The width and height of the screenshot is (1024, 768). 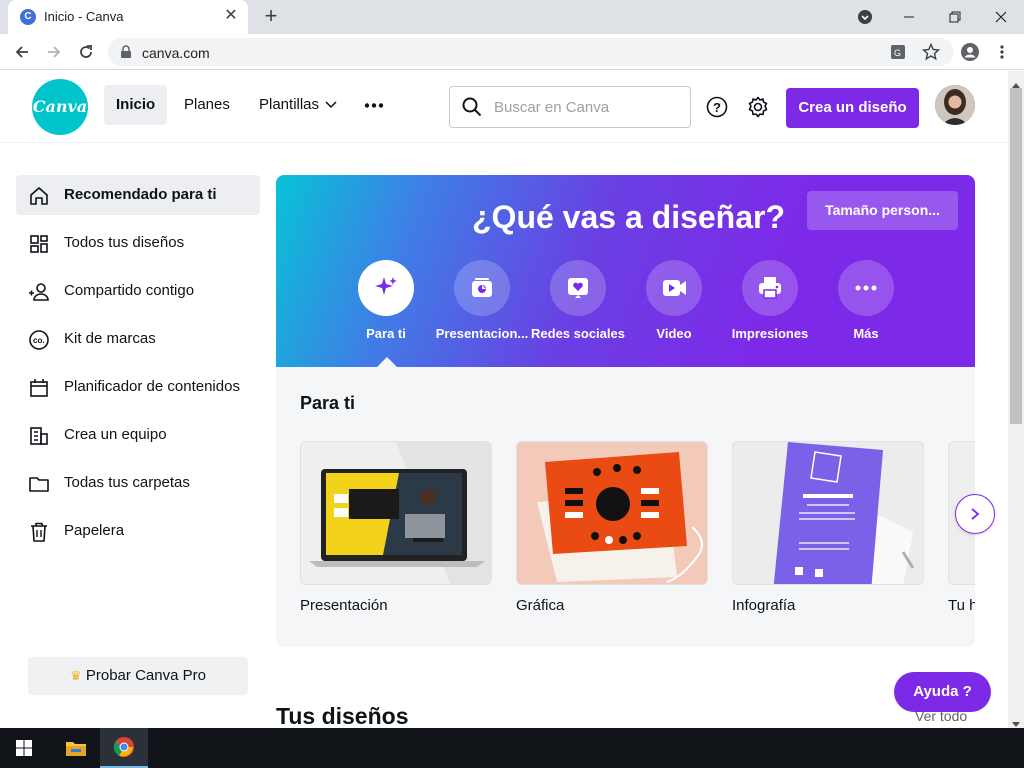 I want to click on chrome-taskbar-button, so click(x=124, y=748).